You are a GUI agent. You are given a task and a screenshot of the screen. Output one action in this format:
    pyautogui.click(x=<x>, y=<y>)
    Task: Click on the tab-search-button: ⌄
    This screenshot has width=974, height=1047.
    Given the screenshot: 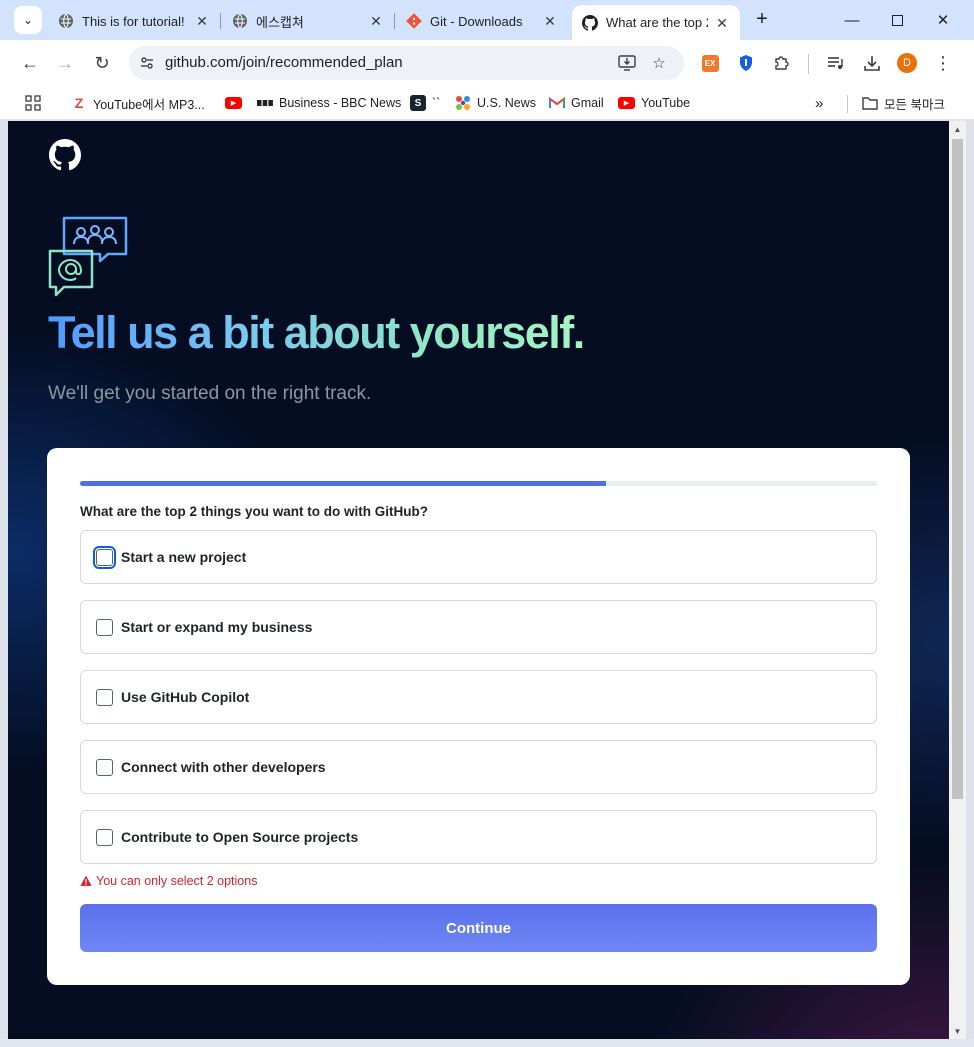 What is the action you would take?
    pyautogui.click(x=28, y=20)
    